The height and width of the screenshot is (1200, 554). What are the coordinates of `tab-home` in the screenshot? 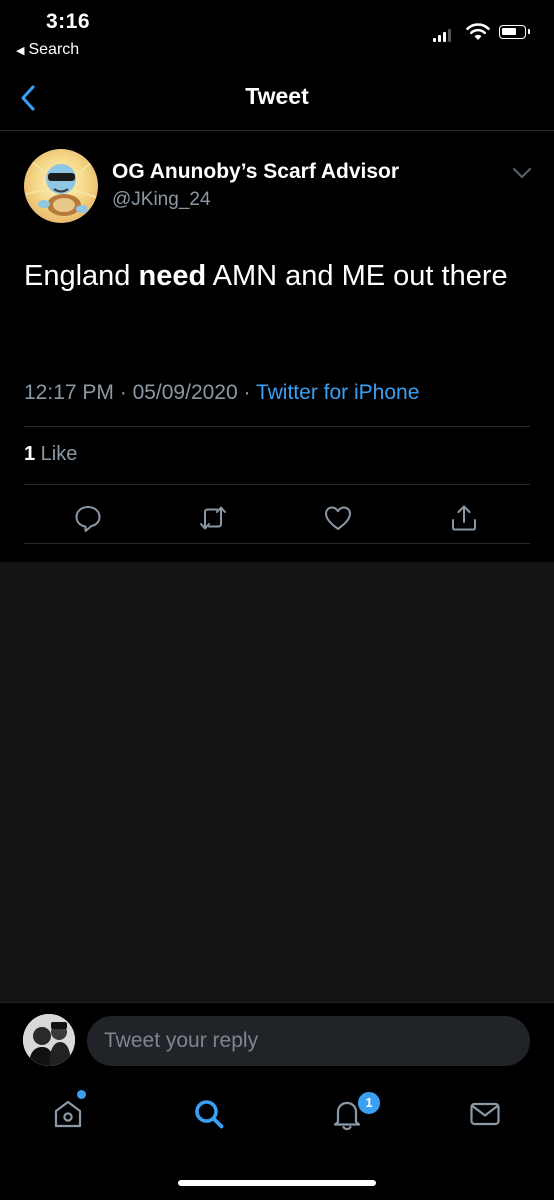 It's located at (68, 1114).